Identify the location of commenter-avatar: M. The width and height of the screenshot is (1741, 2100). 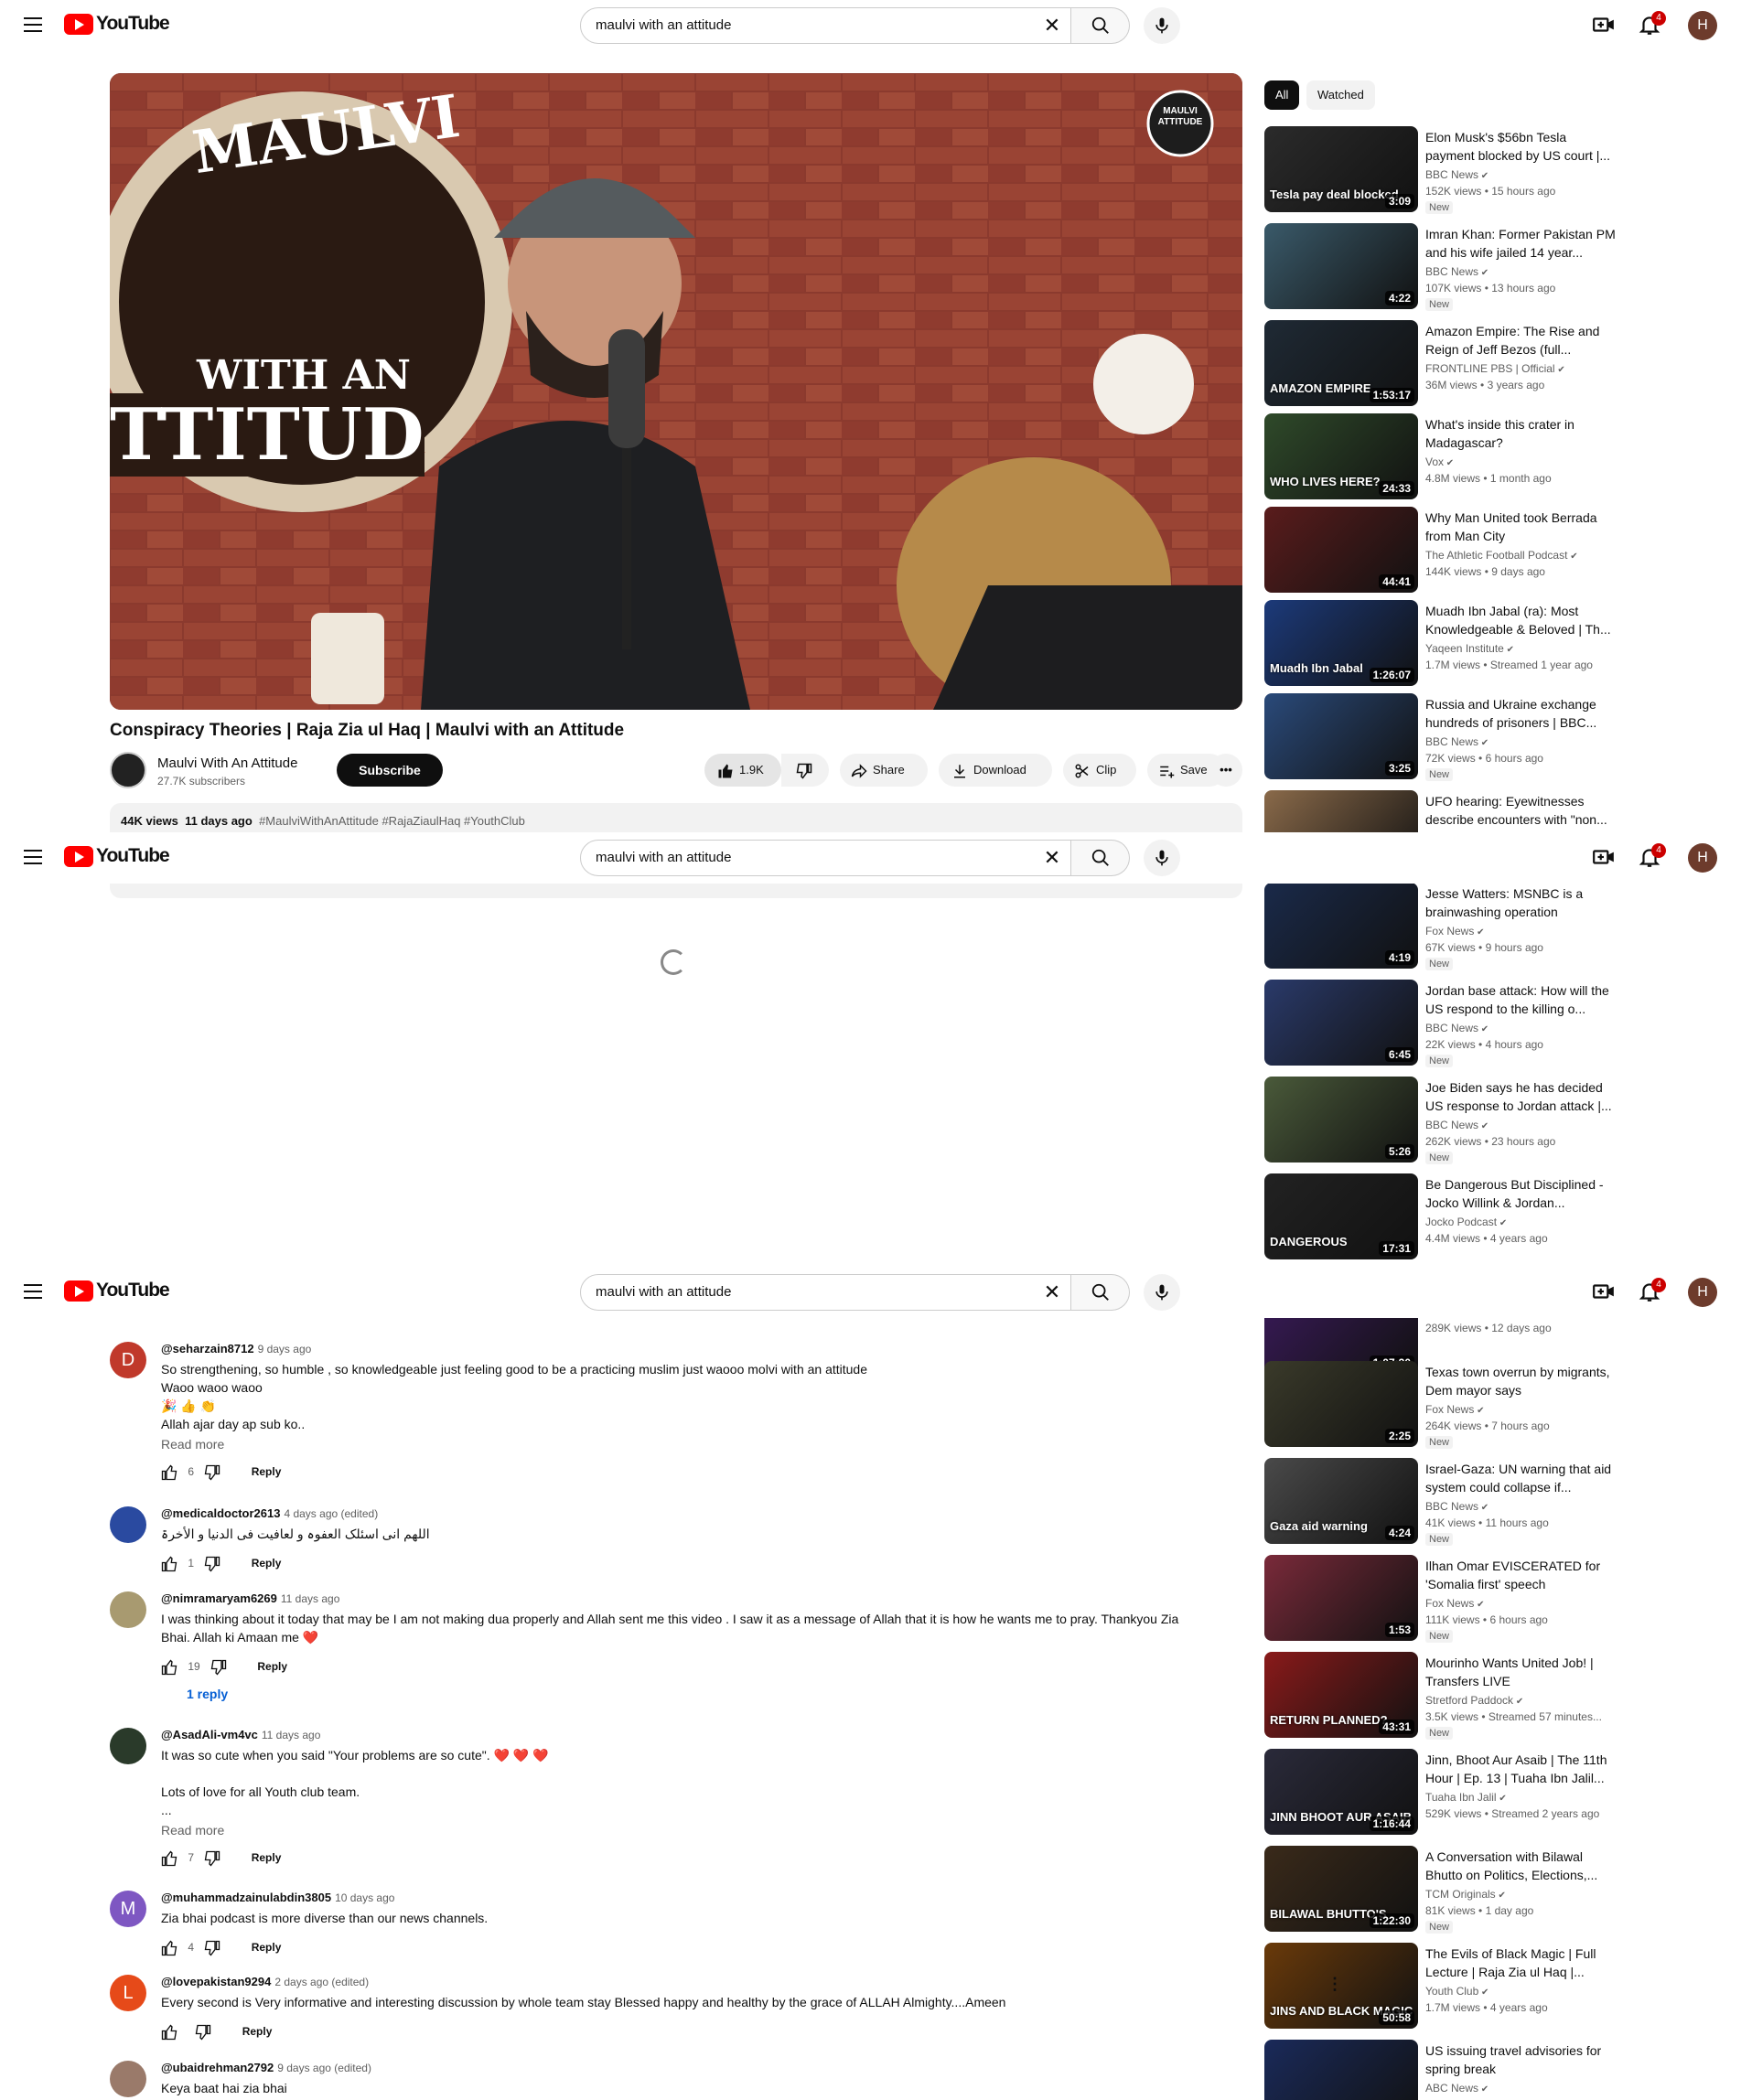
(128, 1909).